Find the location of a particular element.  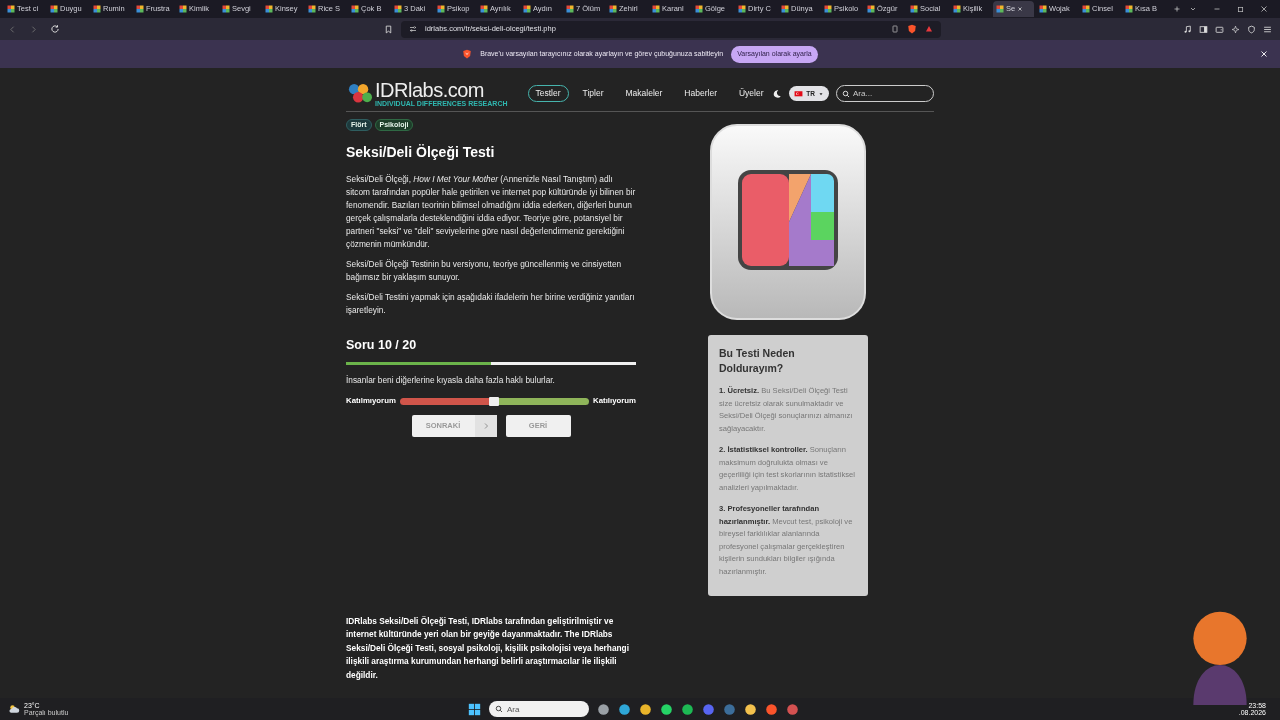

caret-icon is located at coordinates (821, 93).